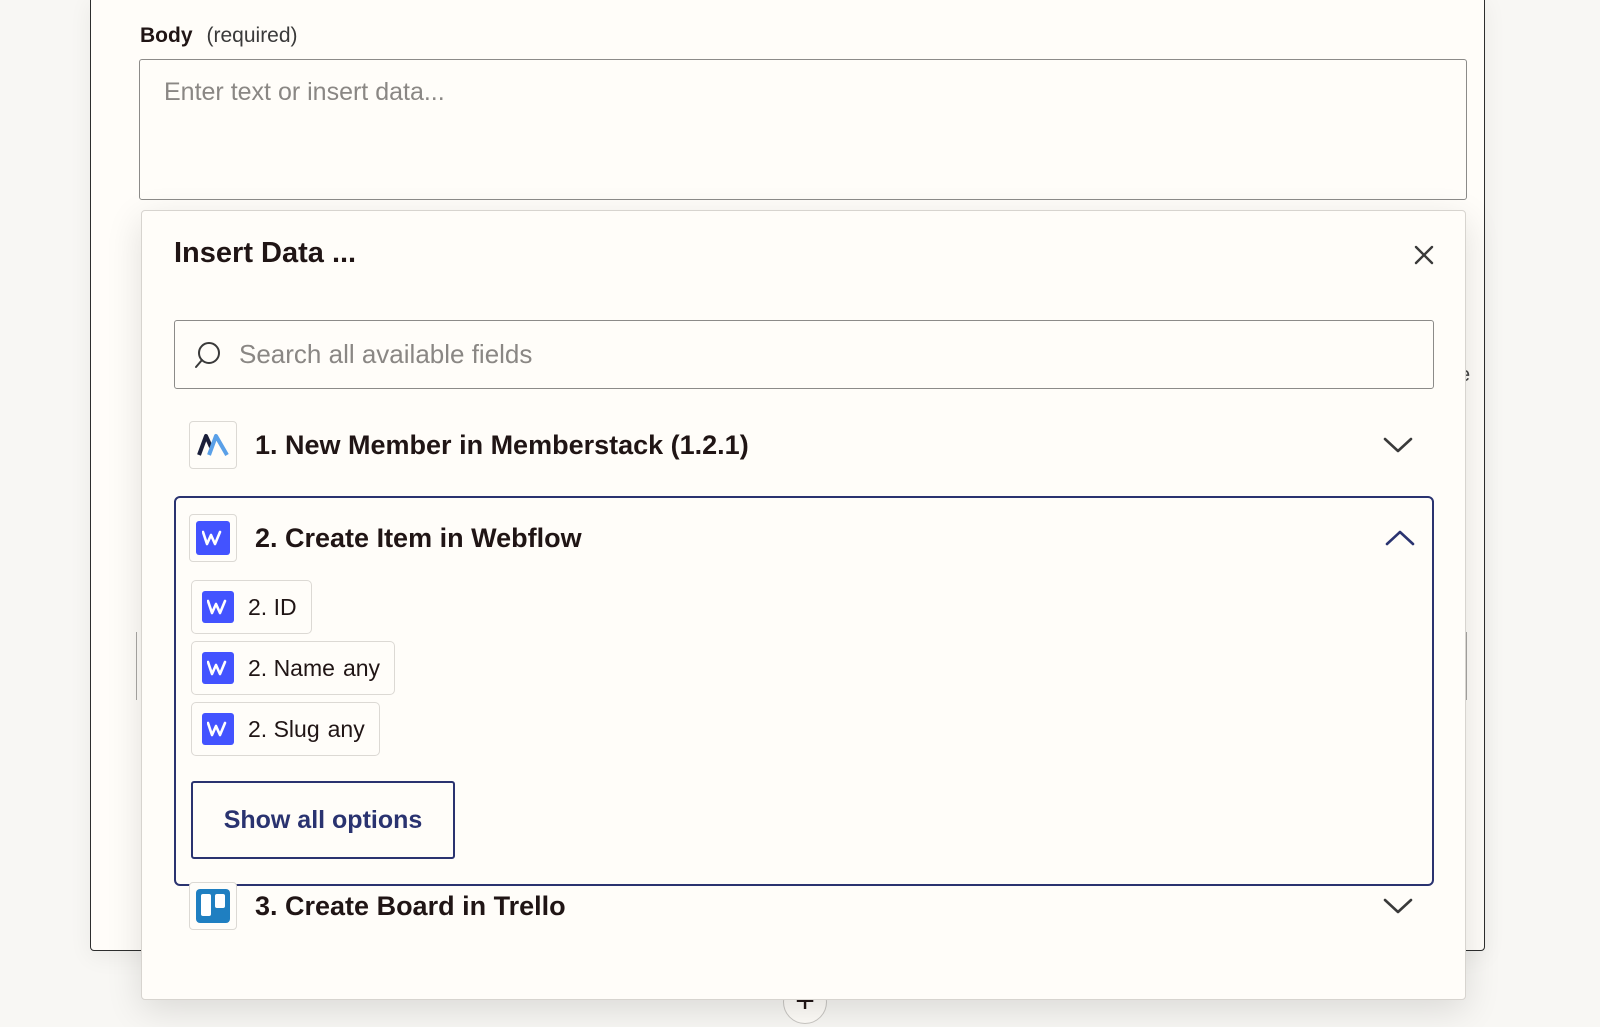 Image resolution: width=1600 pixels, height=1027 pixels. What do you see at coordinates (207, 354) in the screenshot?
I see `search-icon` at bounding box center [207, 354].